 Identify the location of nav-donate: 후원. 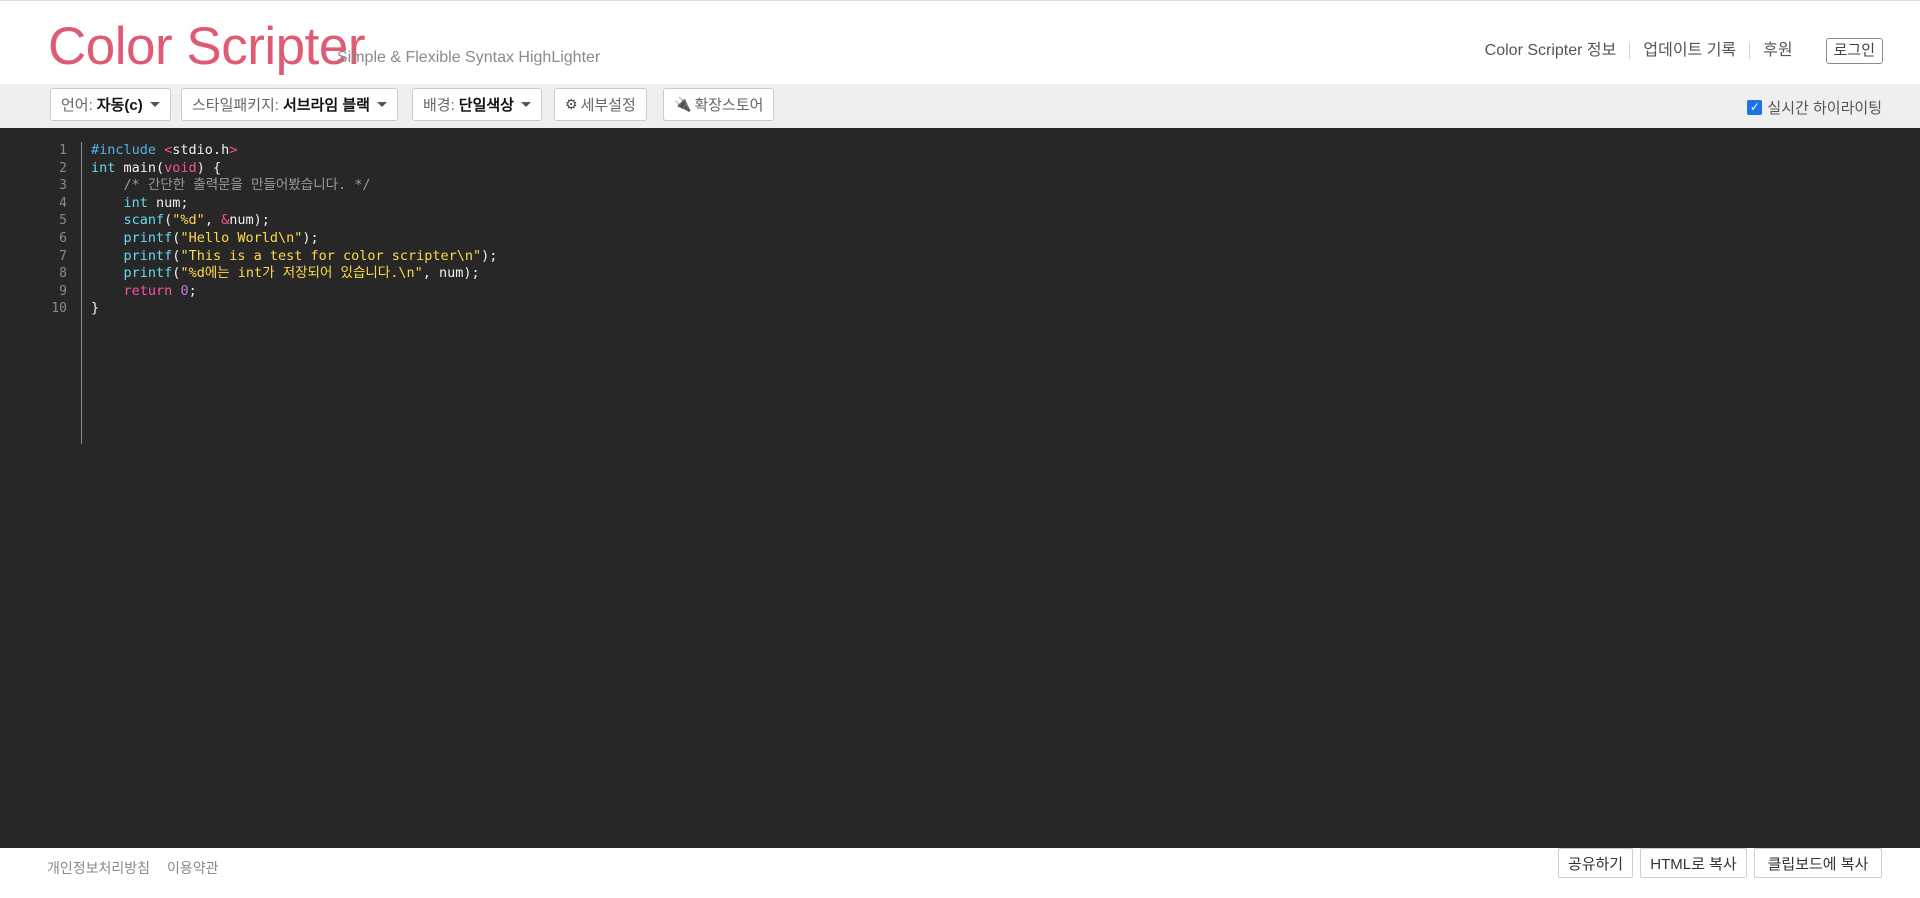
(1777, 51).